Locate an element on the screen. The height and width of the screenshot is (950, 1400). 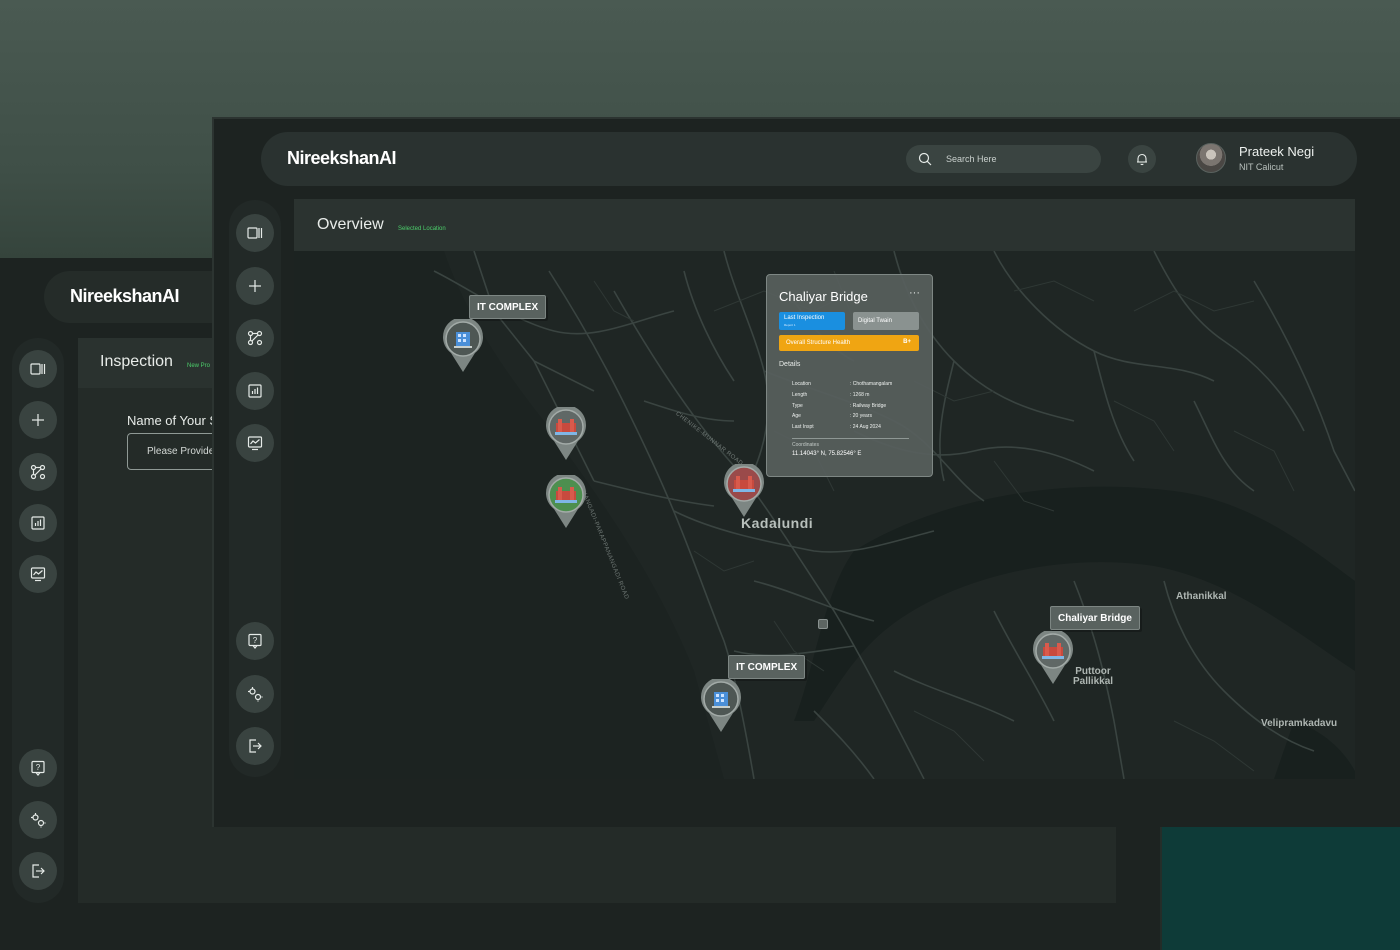
place-label-velipramkadavu: Velipramkadavu is located at coordinates (1299, 723).